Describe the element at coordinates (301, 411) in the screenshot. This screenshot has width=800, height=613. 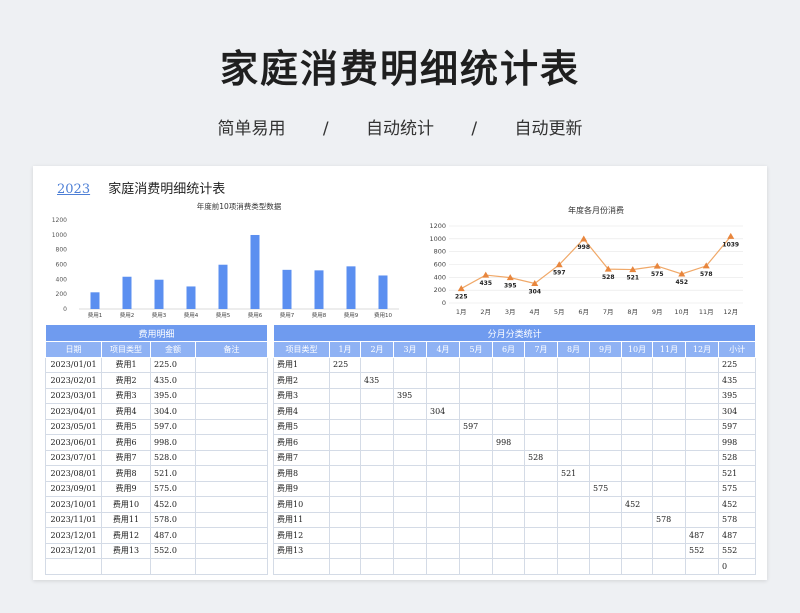
I see `table-cell: 费用4` at that location.